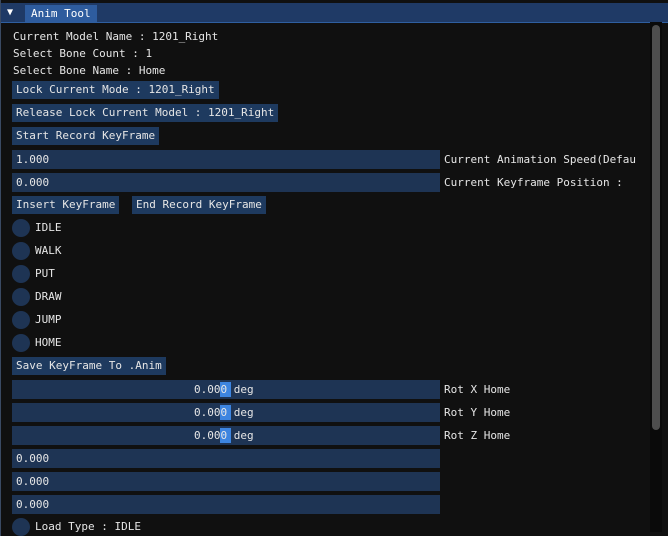  What do you see at coordinates (88, 526) in the screenshot?
I see `load-type-label: Load Type : IDLE` at bounding box center [88, 526].